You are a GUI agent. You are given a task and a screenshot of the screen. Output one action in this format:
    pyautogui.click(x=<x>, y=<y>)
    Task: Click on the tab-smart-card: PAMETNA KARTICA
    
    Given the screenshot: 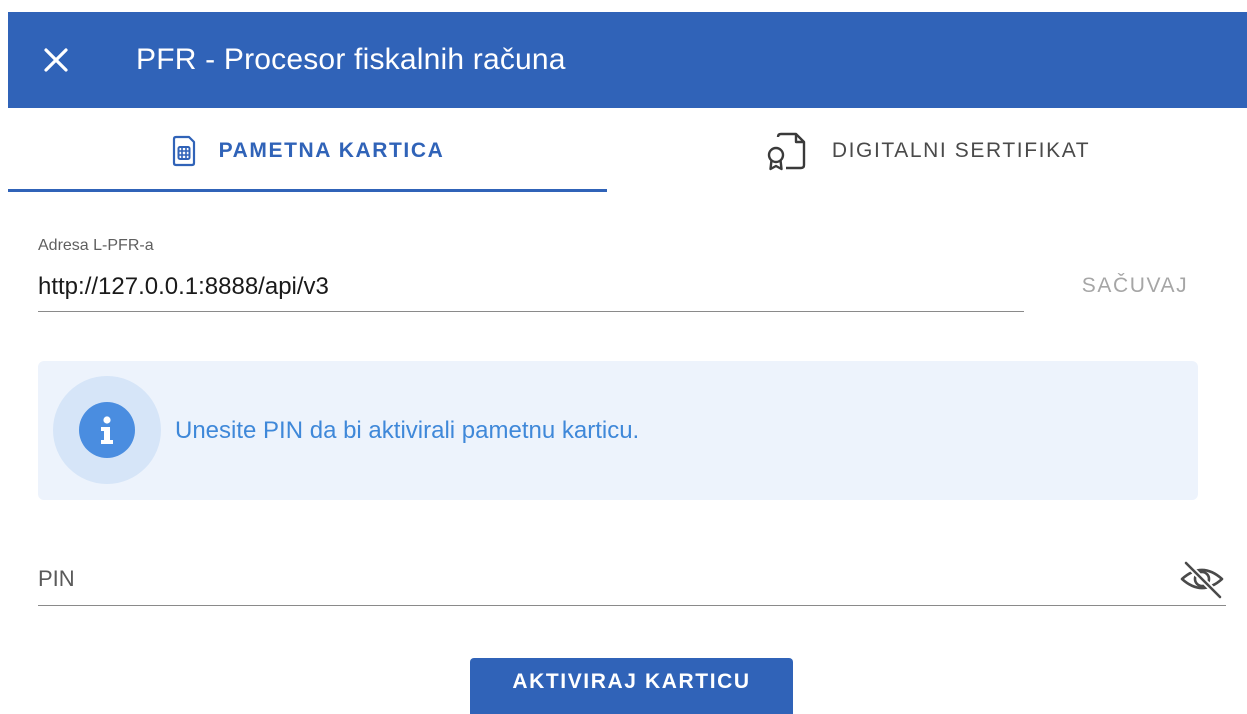 What is the action you would take?
    pyautogui.click(x=307, y=151)
    